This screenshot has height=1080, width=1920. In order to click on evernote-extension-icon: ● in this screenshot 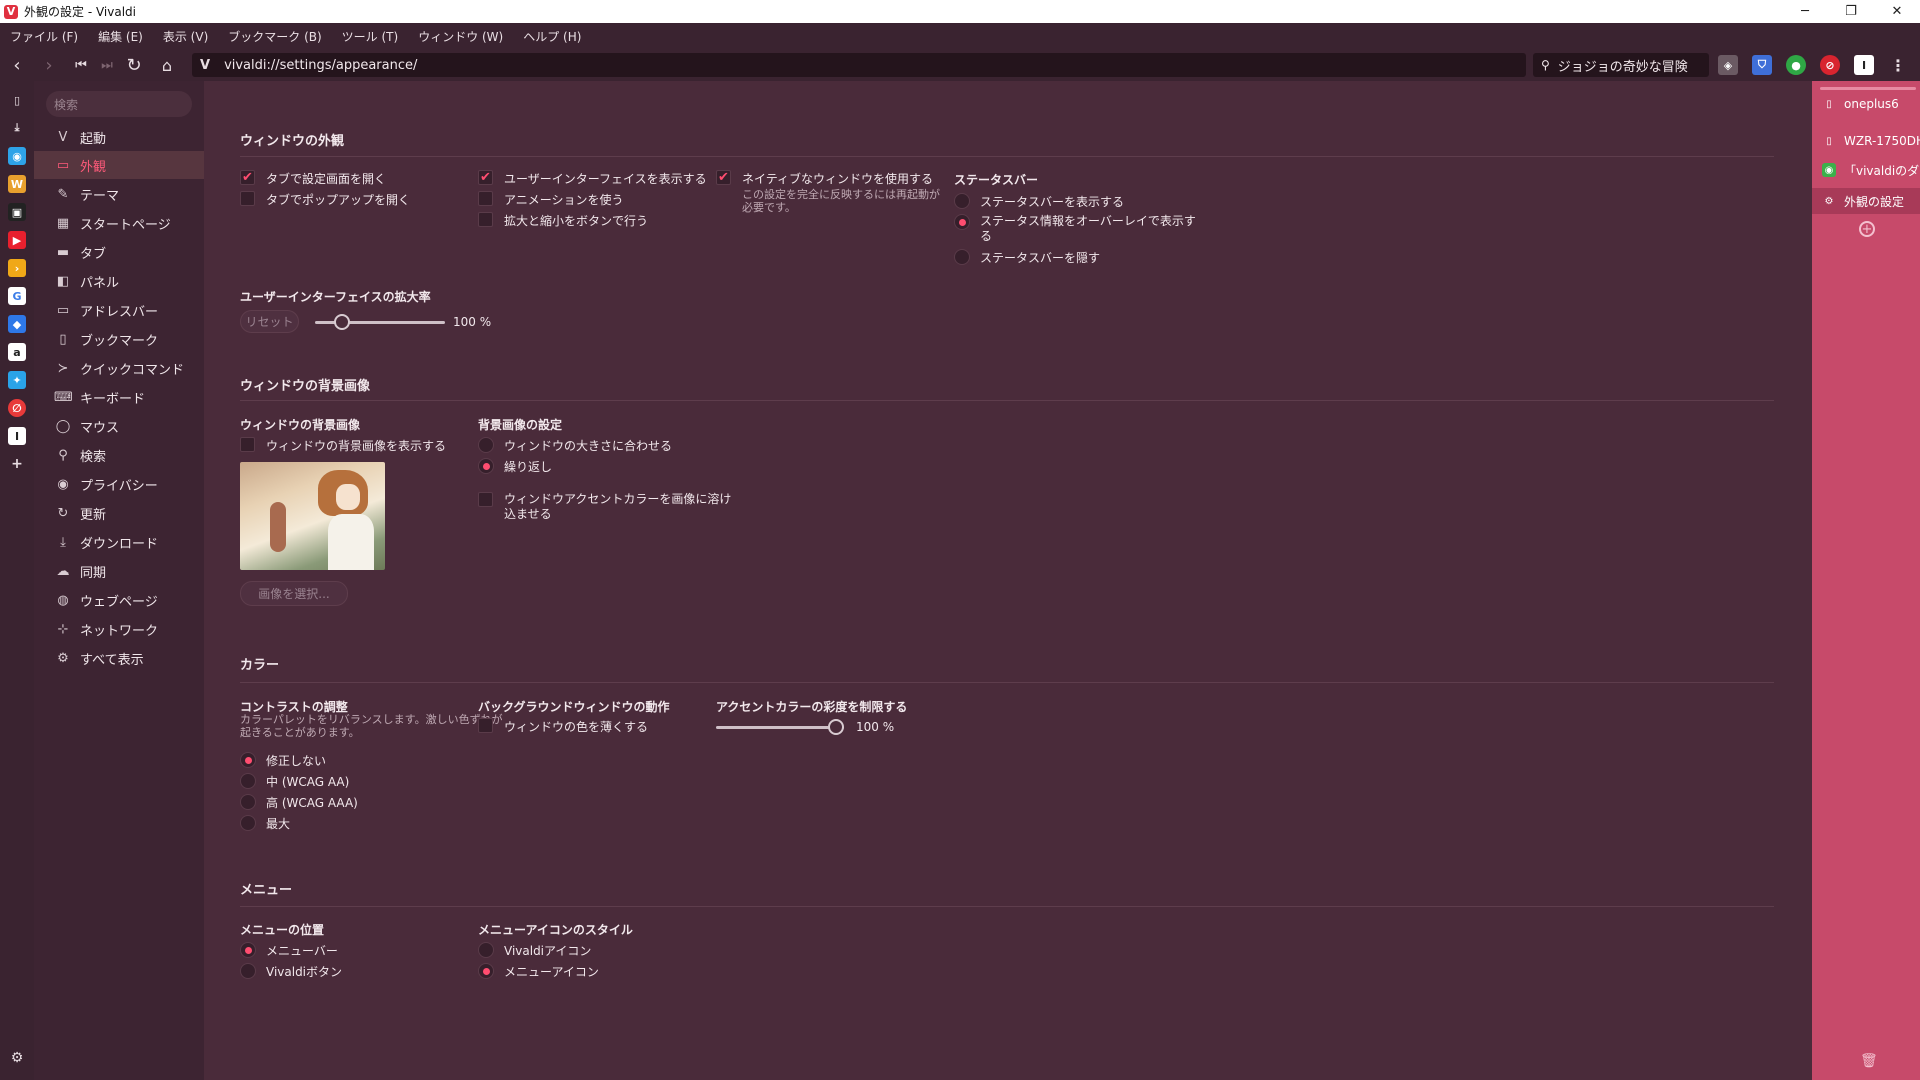, I will do `click(1796, 65)`.